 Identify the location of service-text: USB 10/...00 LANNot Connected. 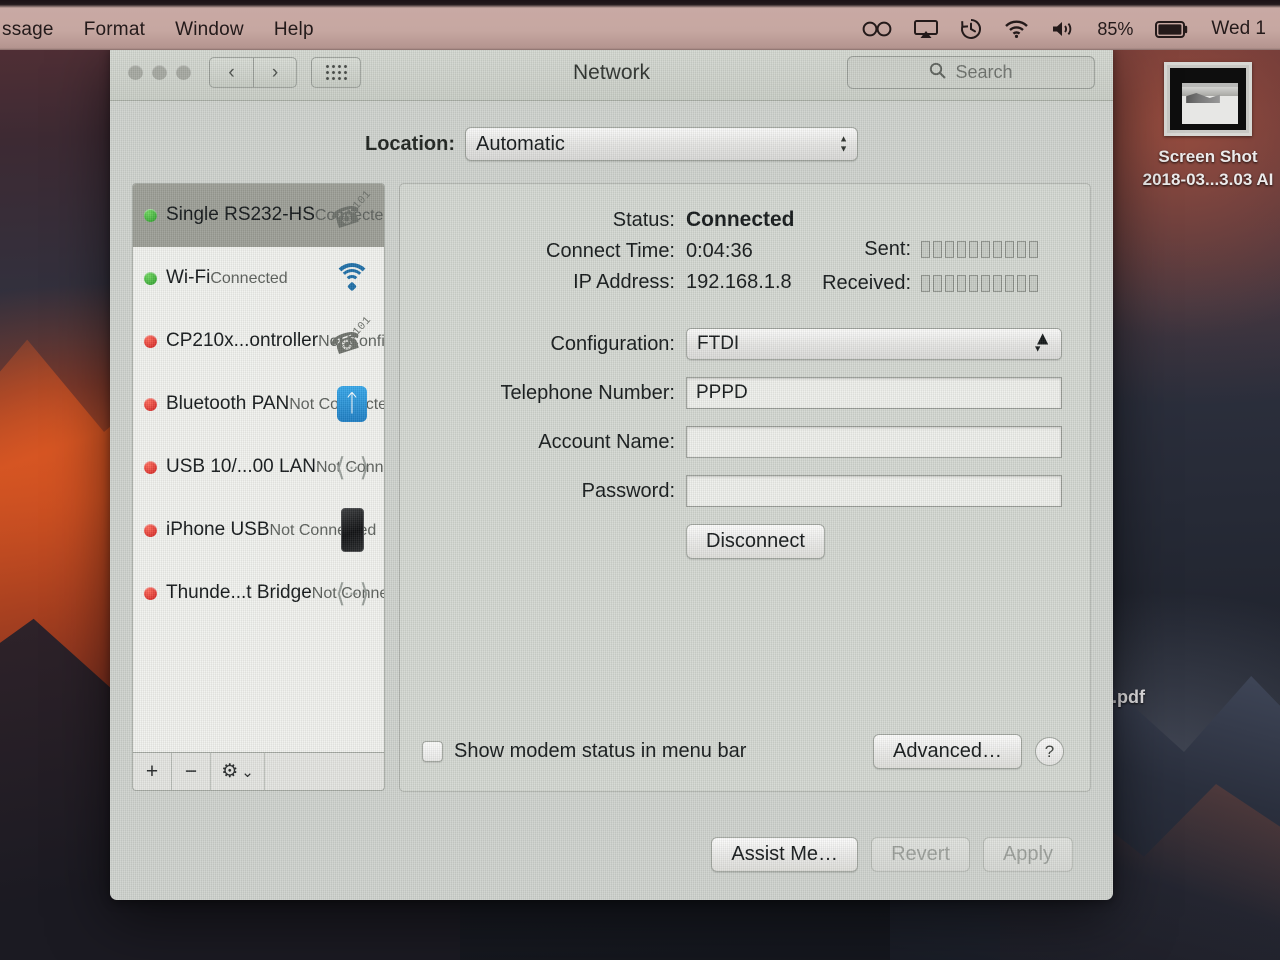
(275, 467).